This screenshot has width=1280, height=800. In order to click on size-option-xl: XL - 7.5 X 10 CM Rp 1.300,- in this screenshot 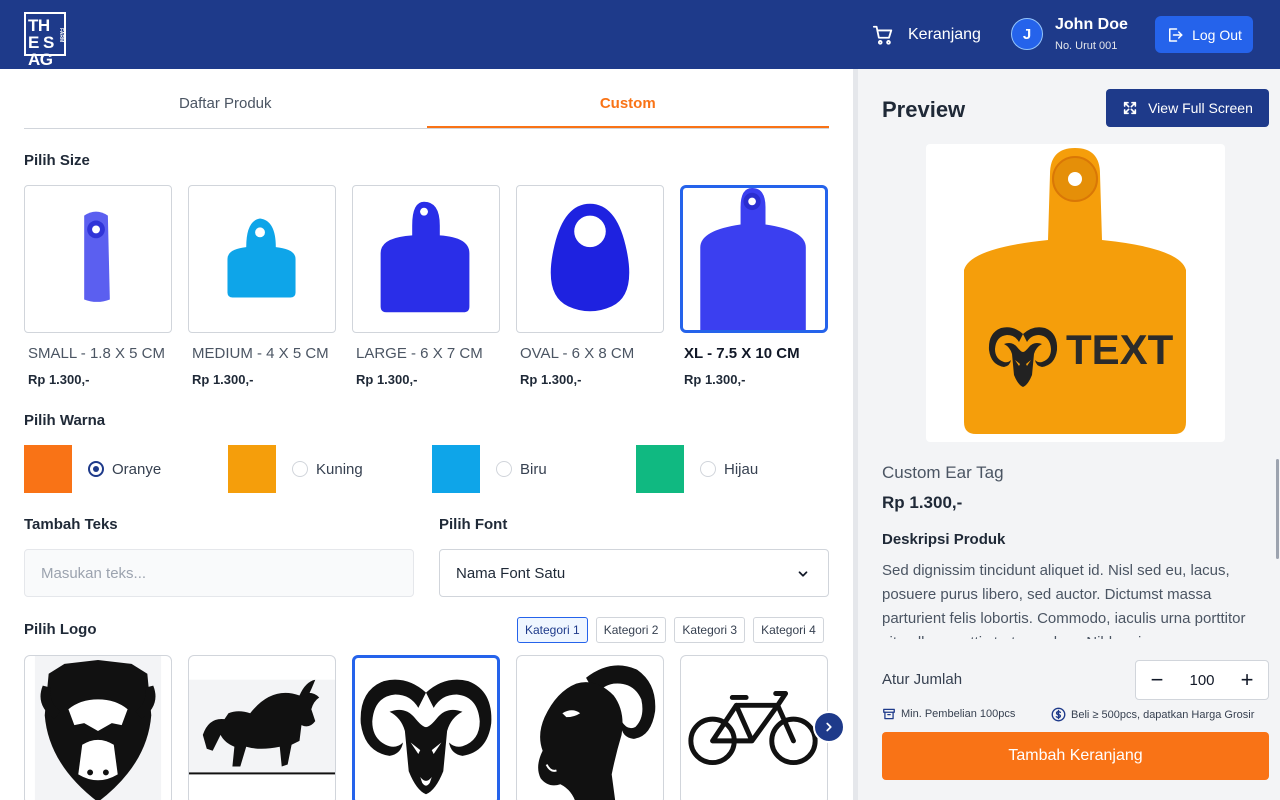, I will do `click(754, 286)`.